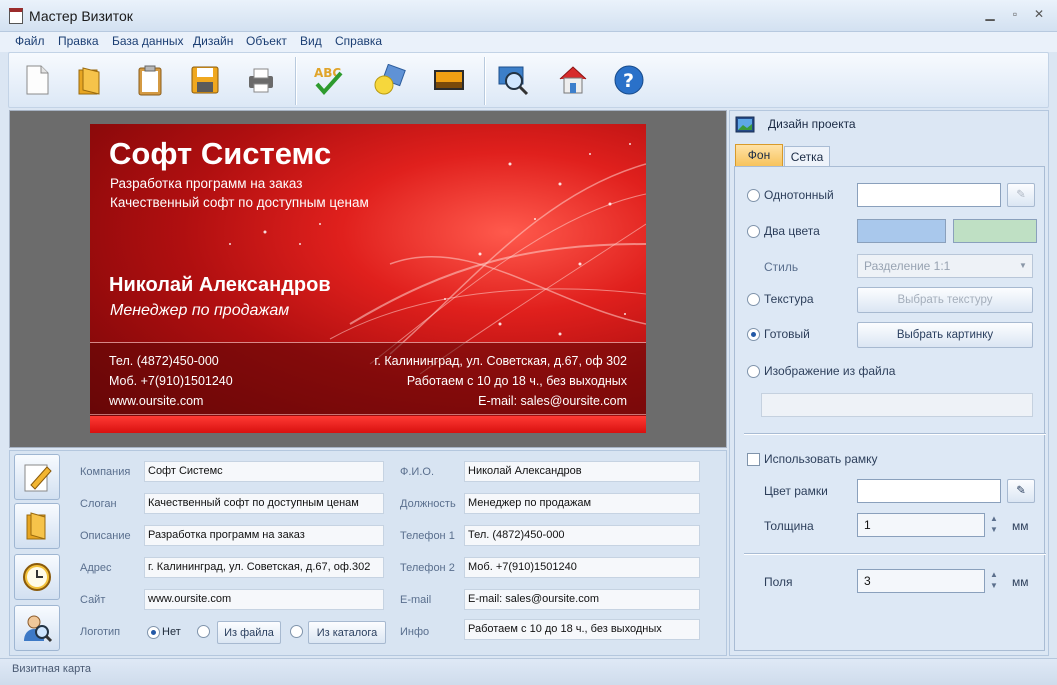 Image resolution: width=1057 pixels, height=685 pixels. What do you see at coordinates (807, 156) in the screenshot?
I see `tab-grid: Сетка` at bounding box center [807, 156].